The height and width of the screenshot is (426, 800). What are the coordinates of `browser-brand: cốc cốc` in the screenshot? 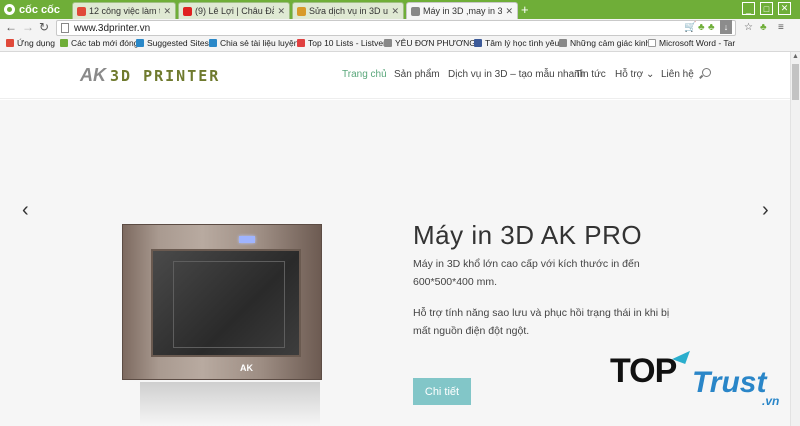 It's located at (35, 9).